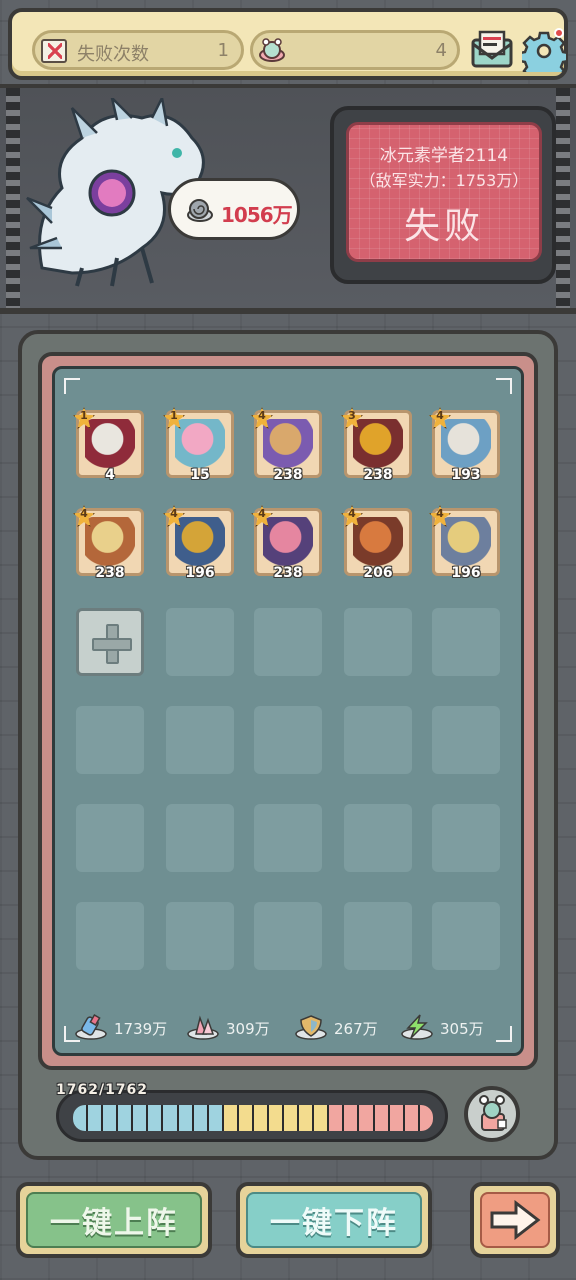 The height and width of the screenshot is (1280, 576). I want to click on fail-count-box: 失败次数 1, so click(138, 50).